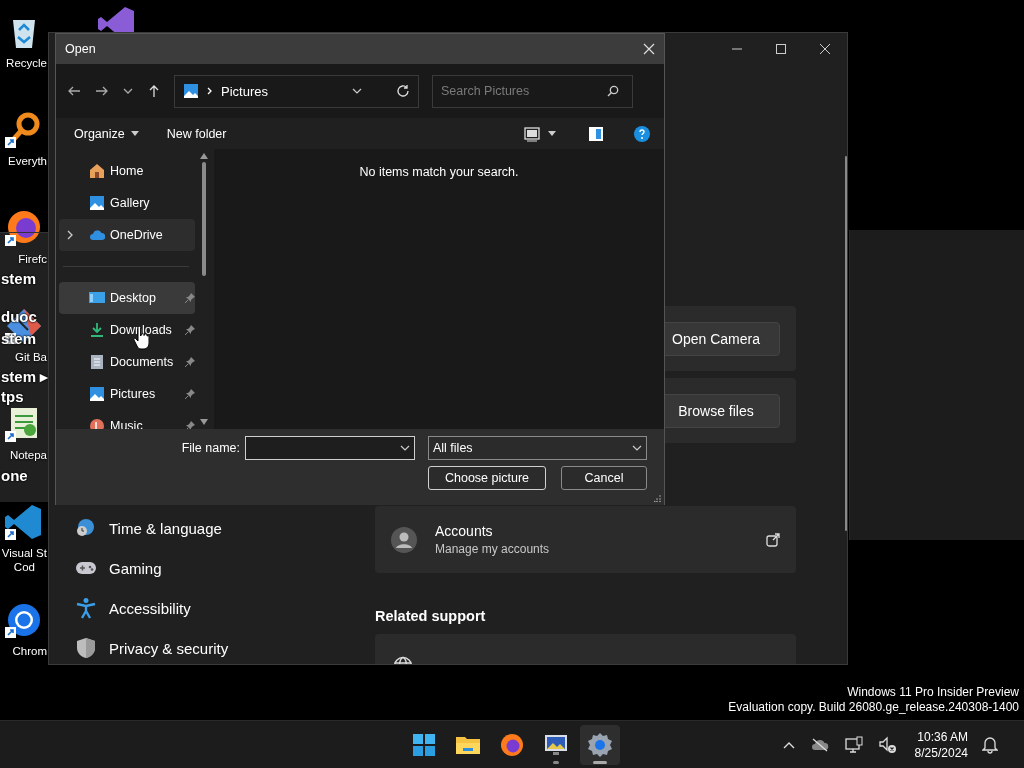 The width and height of the screenshot is (1024, 768). What do you see at coordinates (25, 376) in the screenshot?
I see `window-text: stem ▸` at bounding box center [25, 376].